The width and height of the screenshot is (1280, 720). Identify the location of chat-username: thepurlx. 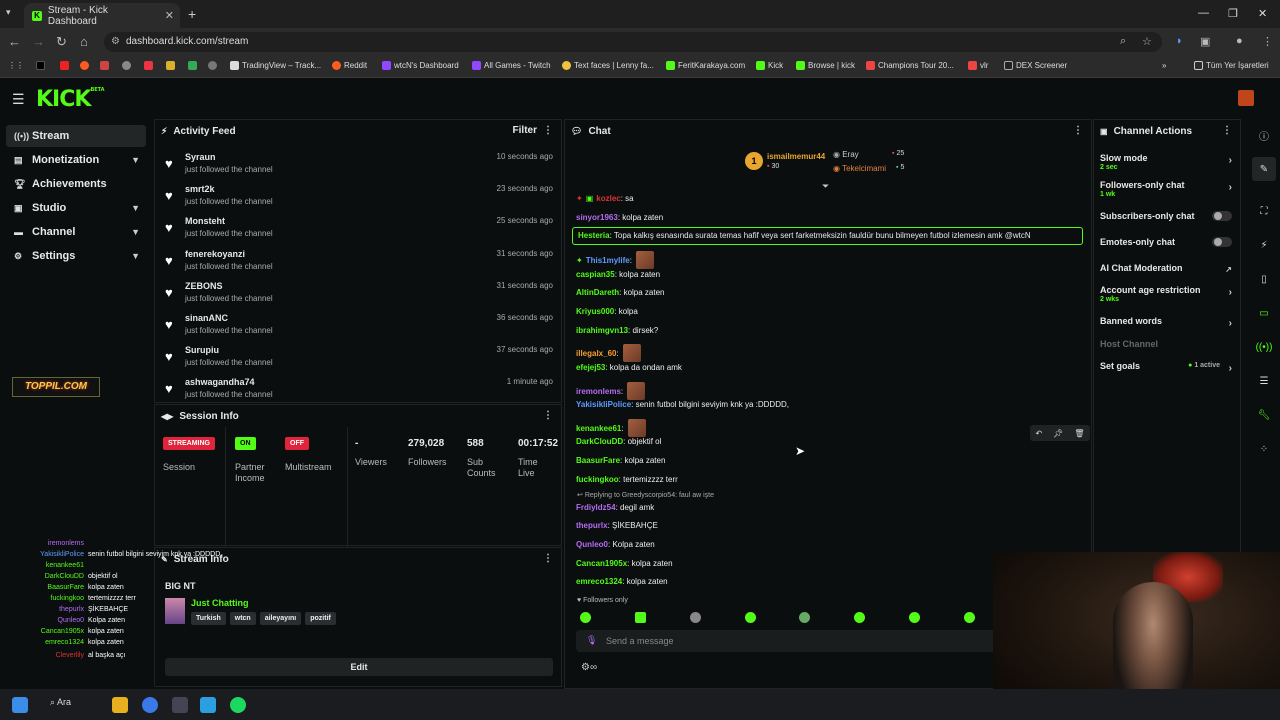
(592, 525).